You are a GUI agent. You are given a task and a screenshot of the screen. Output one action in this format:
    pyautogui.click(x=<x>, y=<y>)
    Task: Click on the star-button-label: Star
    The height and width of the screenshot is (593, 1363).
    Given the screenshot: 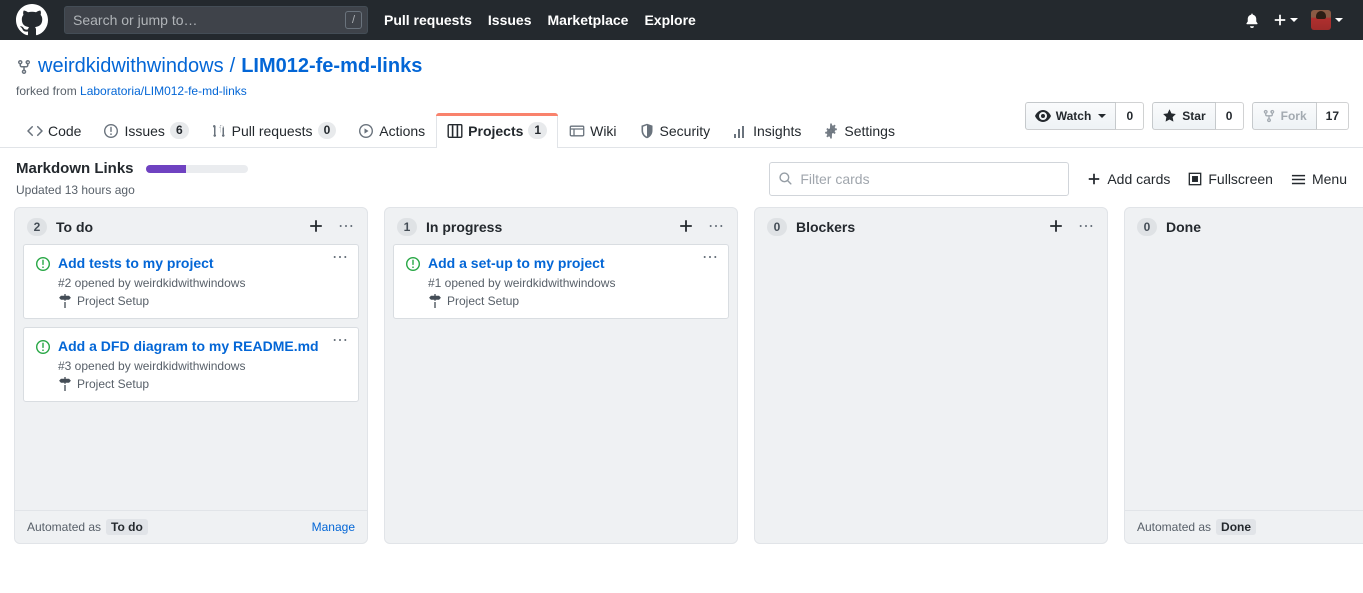 What is the action you would take?
    pyautogui.click(x=1194, y=116)
    